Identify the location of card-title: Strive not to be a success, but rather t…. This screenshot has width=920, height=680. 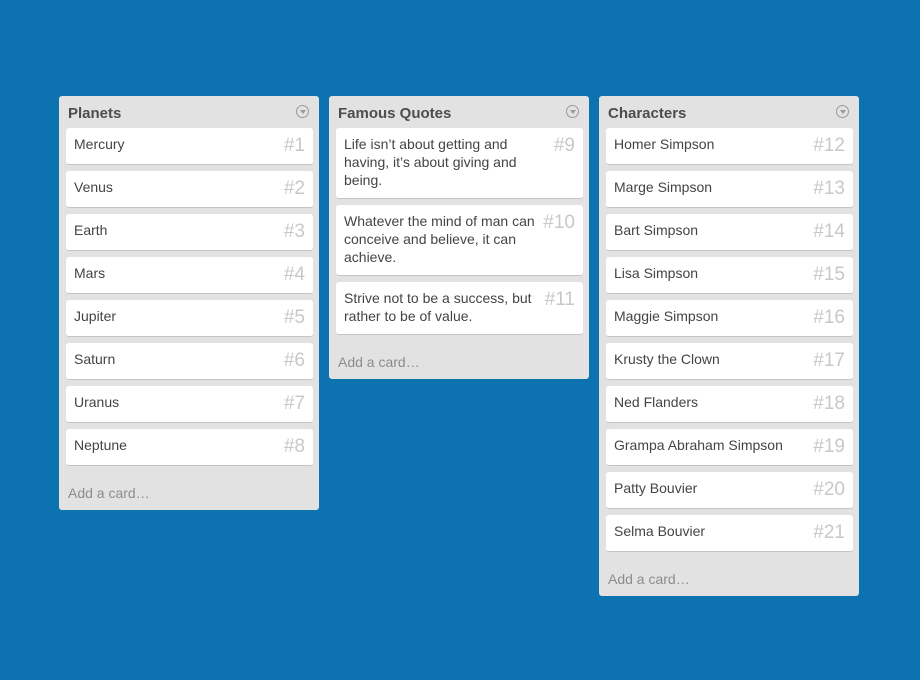
(438, 307).